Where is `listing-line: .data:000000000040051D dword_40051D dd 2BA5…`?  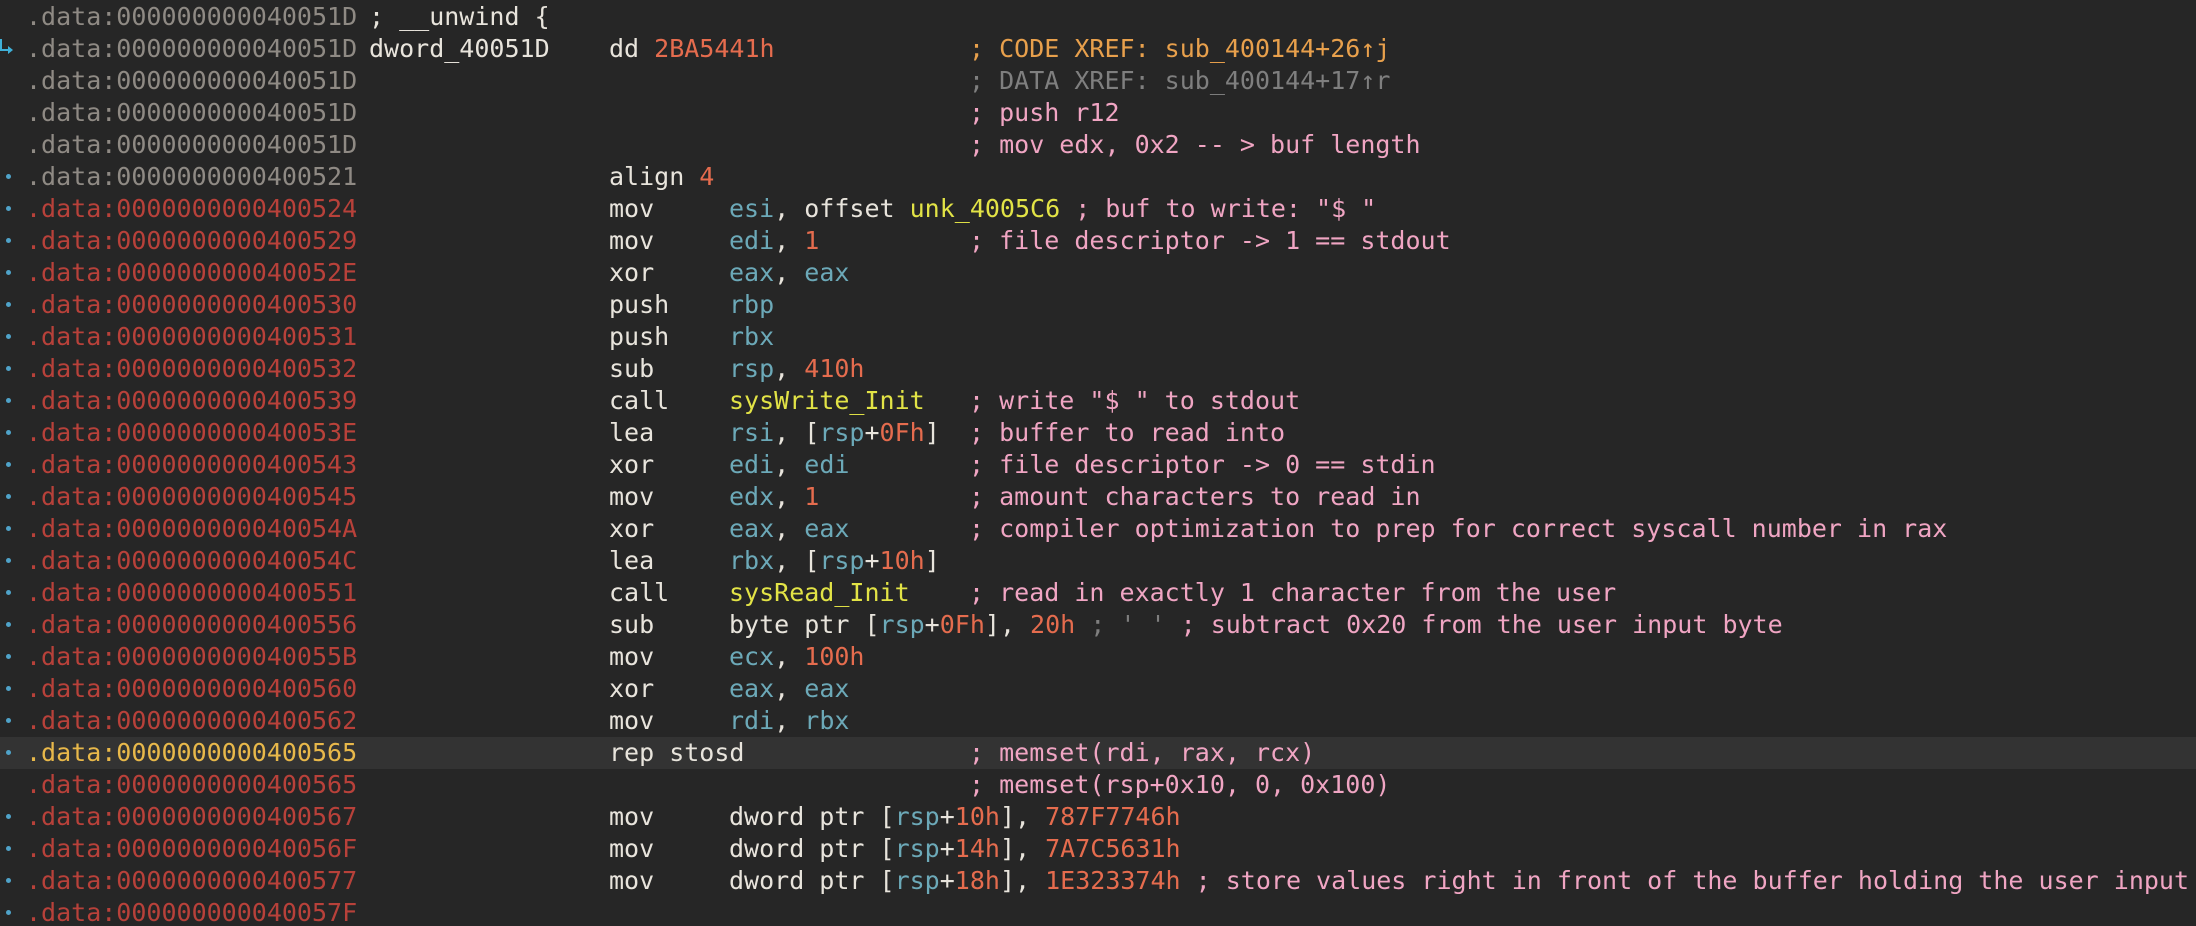 listing-line: .data:000000000040051D dword_40051D dd 2BA5… is located at coordinates (1098, 49).